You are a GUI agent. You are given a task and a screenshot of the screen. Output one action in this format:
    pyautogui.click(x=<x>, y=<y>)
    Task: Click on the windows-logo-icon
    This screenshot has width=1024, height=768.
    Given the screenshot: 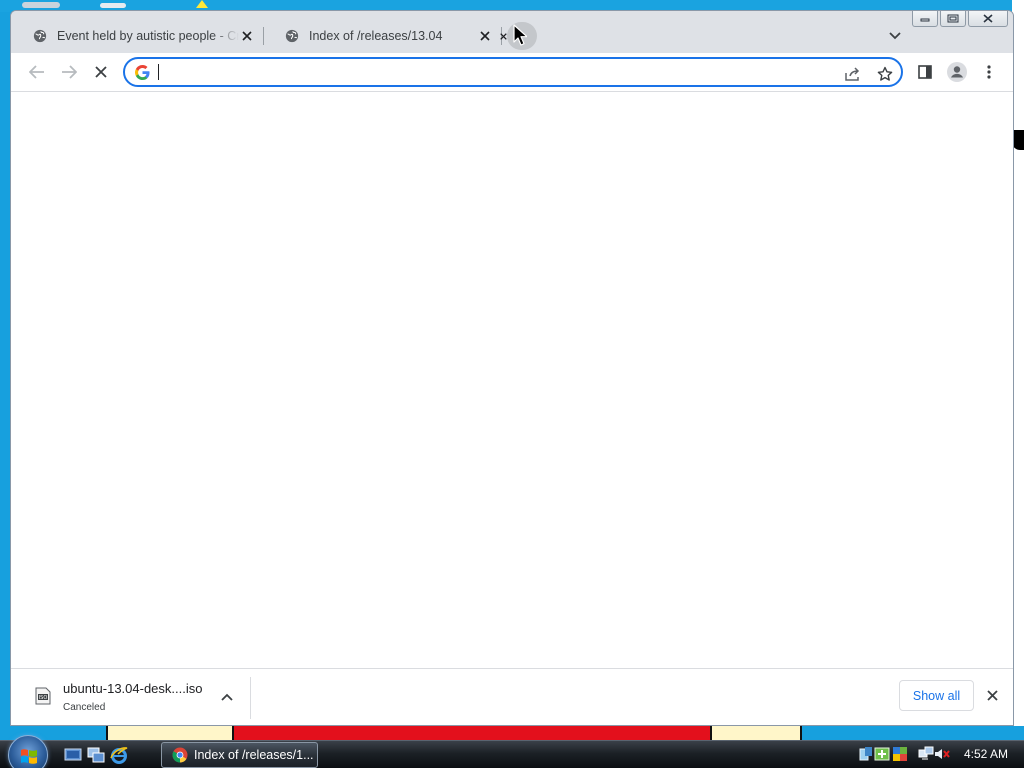 What is the action you would take?
    pyautogui.click(x=29, y=756)
    